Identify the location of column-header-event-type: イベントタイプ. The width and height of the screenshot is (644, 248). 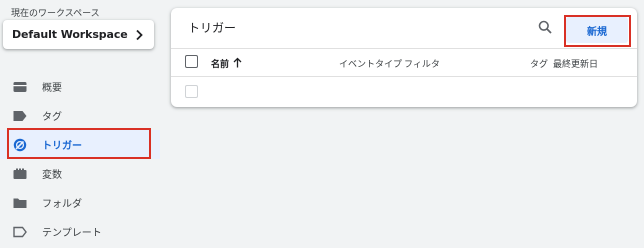
(370, 63).